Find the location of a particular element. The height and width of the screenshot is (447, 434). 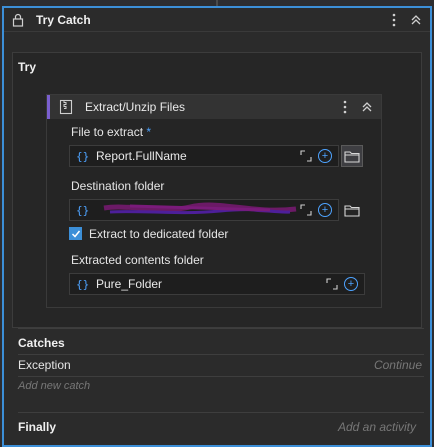

file-to-extract-label: File to extract * is located at coordinates (111, 132).